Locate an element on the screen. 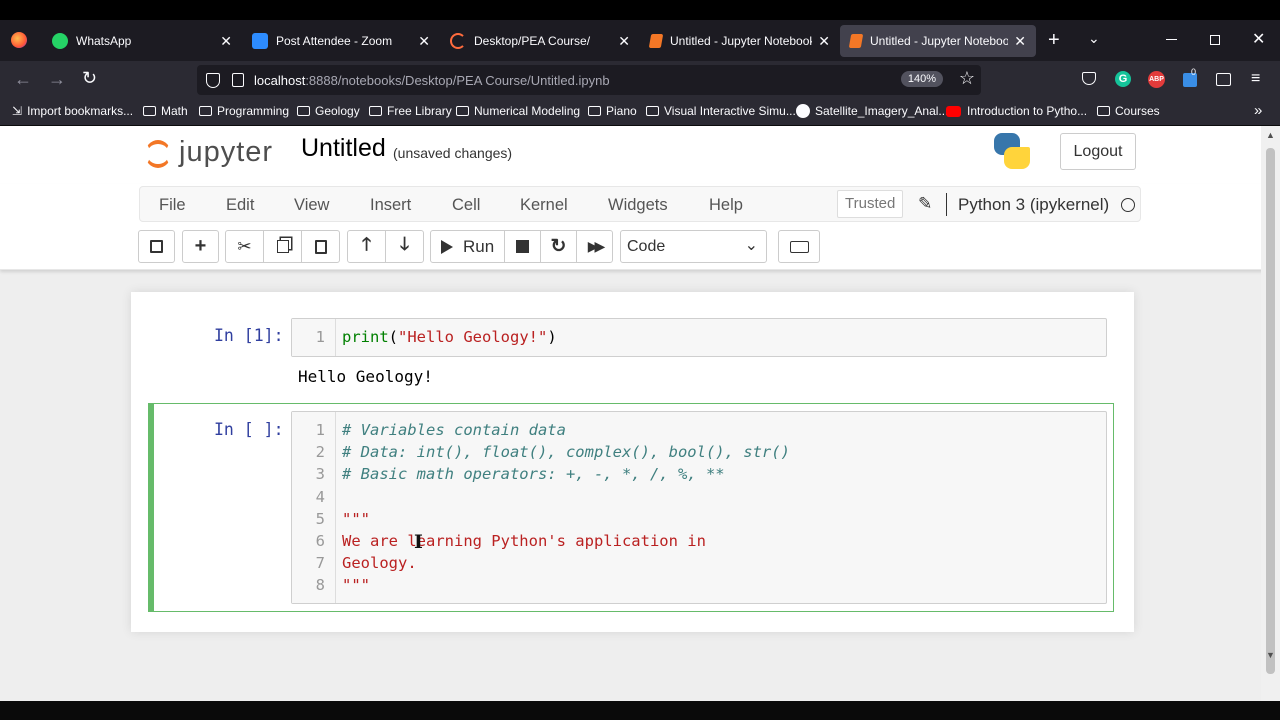 Image resolution: width=1280 pixels, height=720 pixels. bookmark-math: Math is located at coordinates (165, 111).